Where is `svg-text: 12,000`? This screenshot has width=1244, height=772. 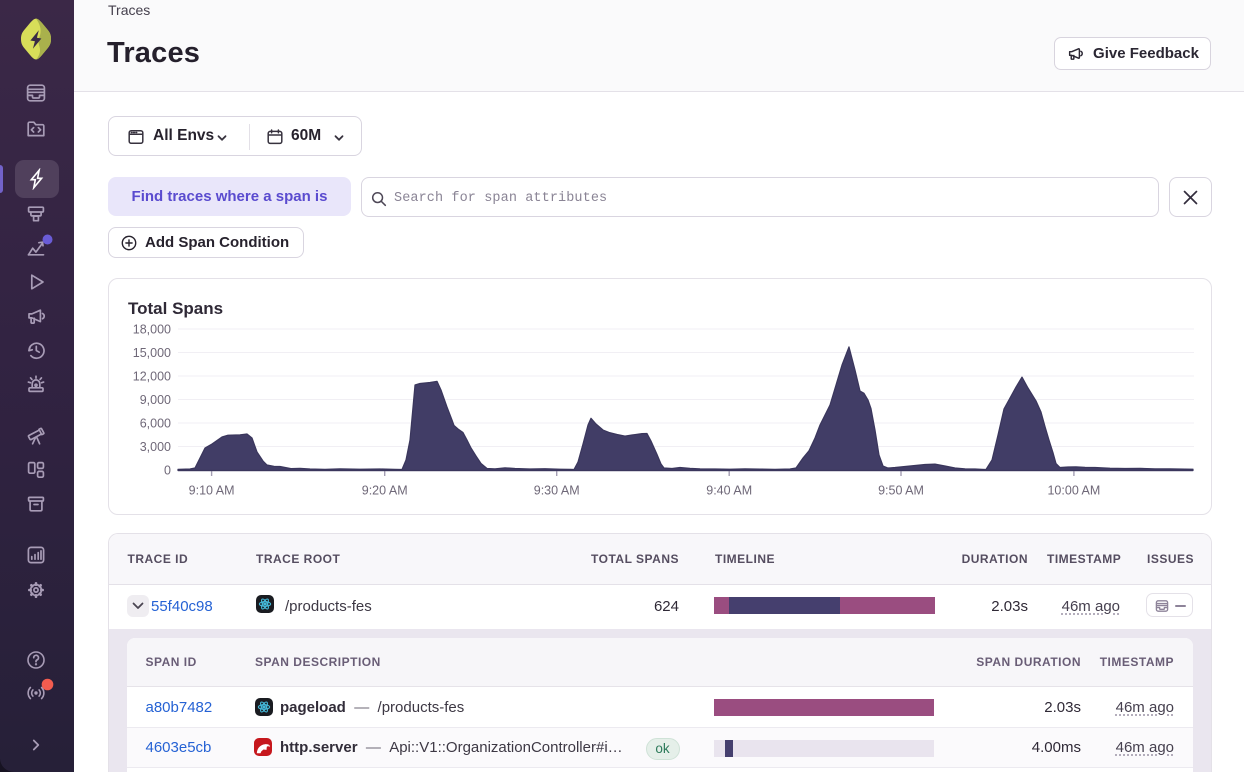
svg-text: 12,000 is located at coordinates (152, 377).